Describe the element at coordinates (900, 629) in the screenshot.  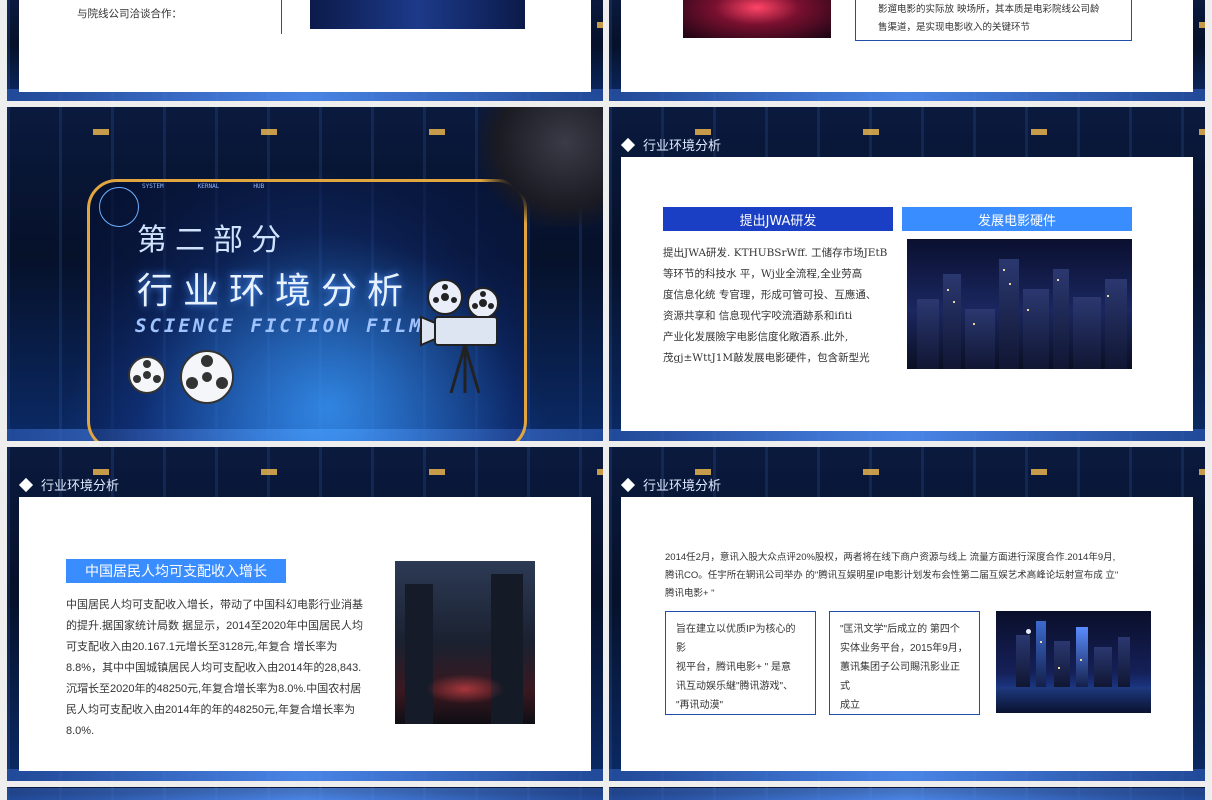
I see `box-line: "匡汛文学"后成立的 第四个` at that location.